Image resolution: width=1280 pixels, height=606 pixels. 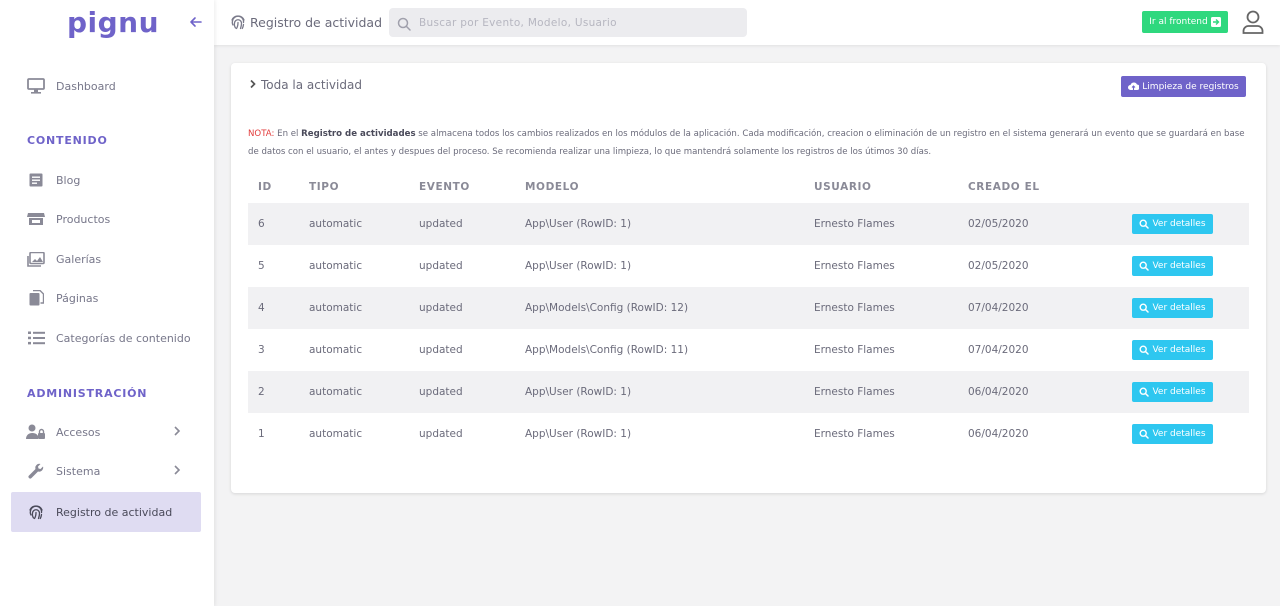 I want to click on sidebar-item-products: Productos, so click(x=106, y=219).